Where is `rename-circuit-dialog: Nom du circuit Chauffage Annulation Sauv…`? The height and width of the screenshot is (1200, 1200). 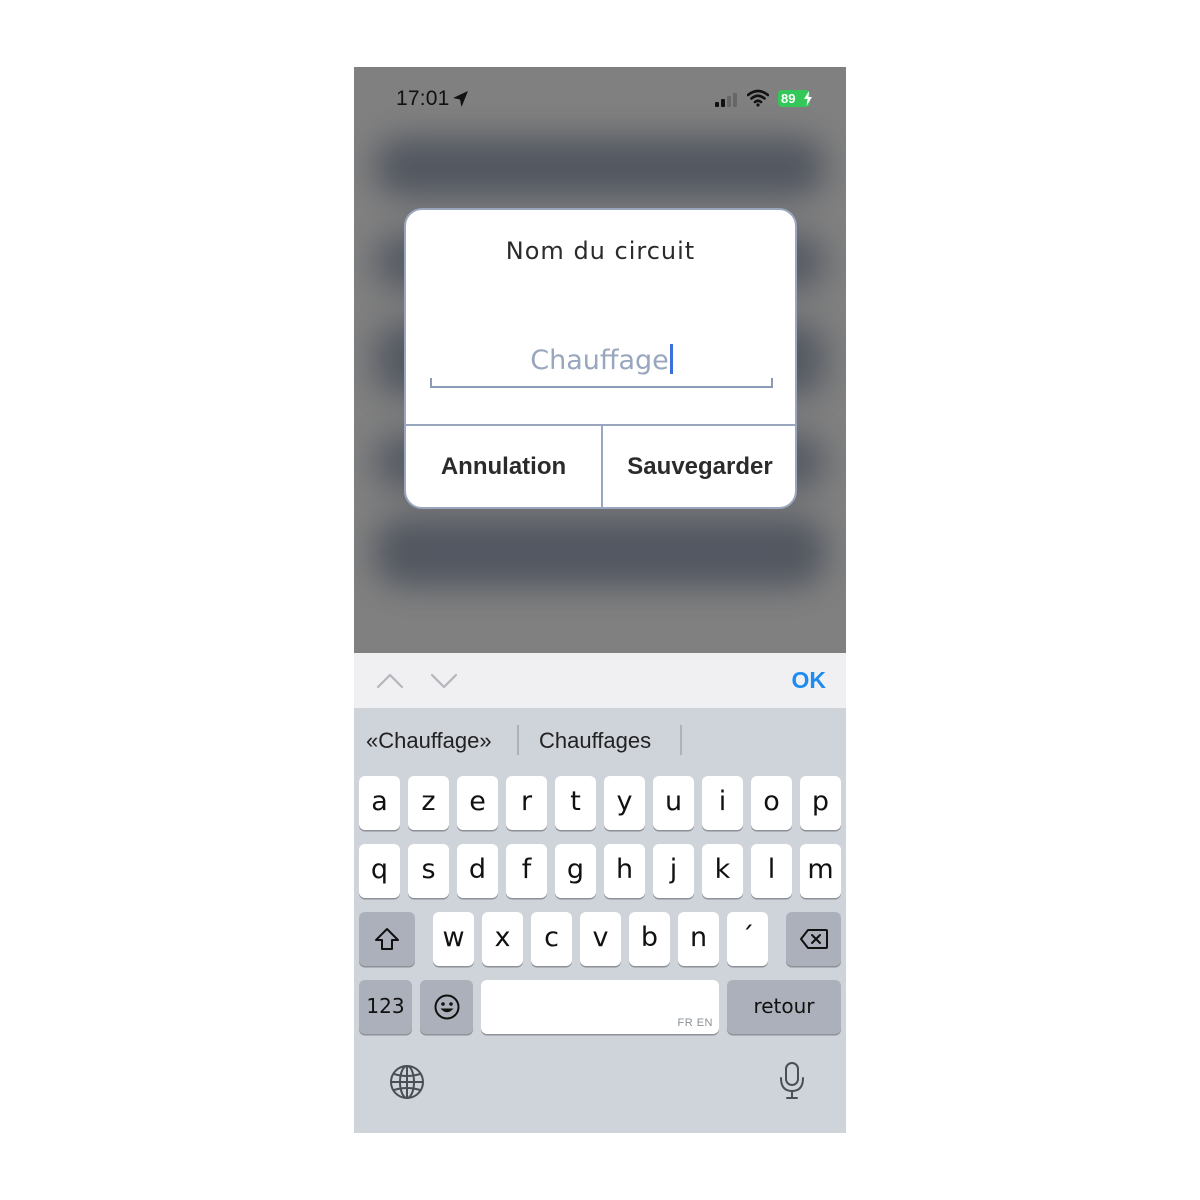
rename-circuit-dialog: Nom du circuit Chauffage Annulation Sauv… is located at coordinates (600, 358).